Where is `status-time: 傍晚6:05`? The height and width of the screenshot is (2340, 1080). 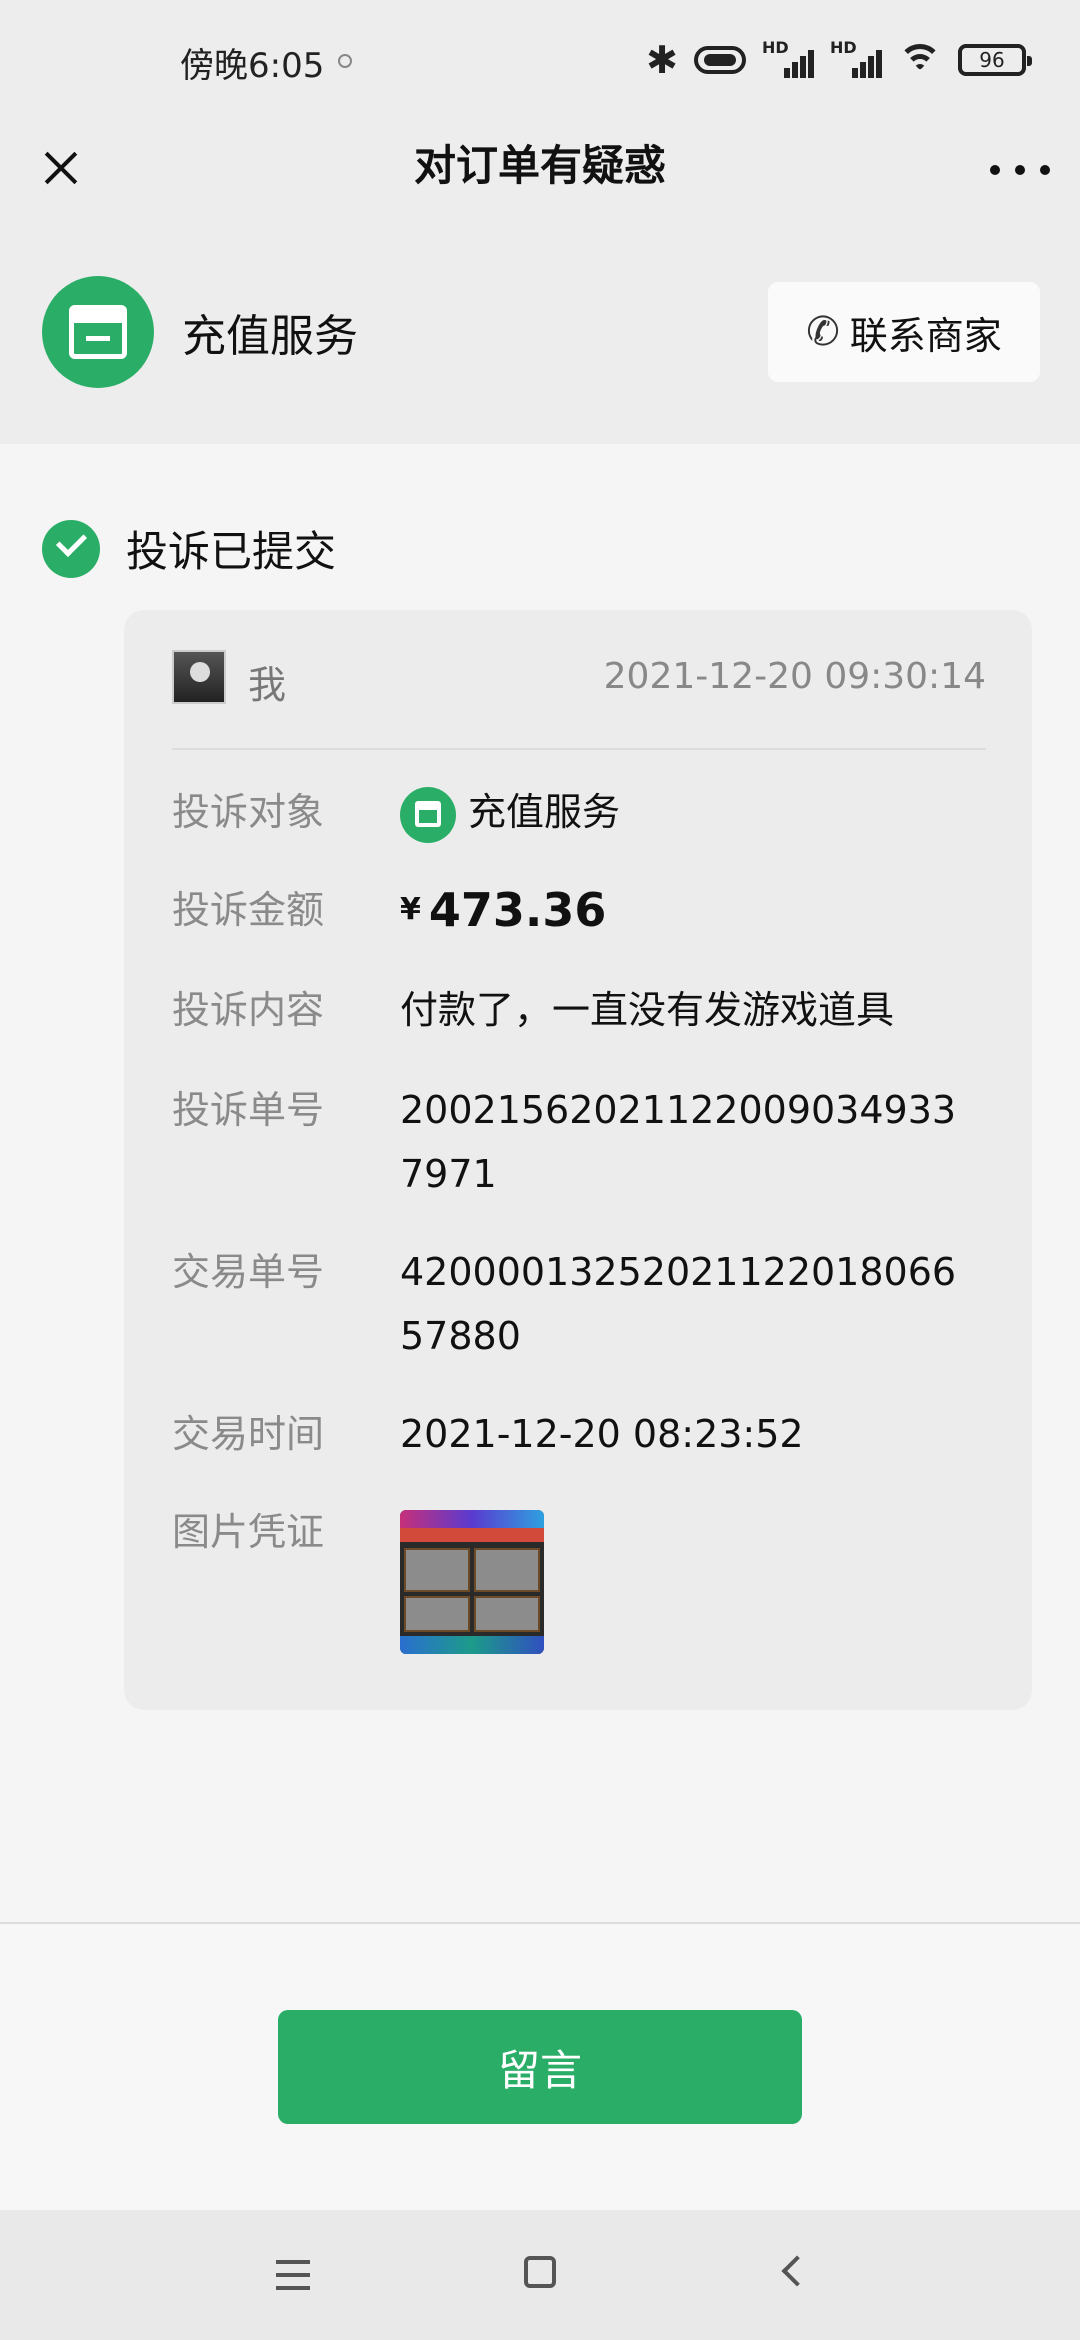 status-time: 傍晚6:05 is located at coordinates (252, 66).